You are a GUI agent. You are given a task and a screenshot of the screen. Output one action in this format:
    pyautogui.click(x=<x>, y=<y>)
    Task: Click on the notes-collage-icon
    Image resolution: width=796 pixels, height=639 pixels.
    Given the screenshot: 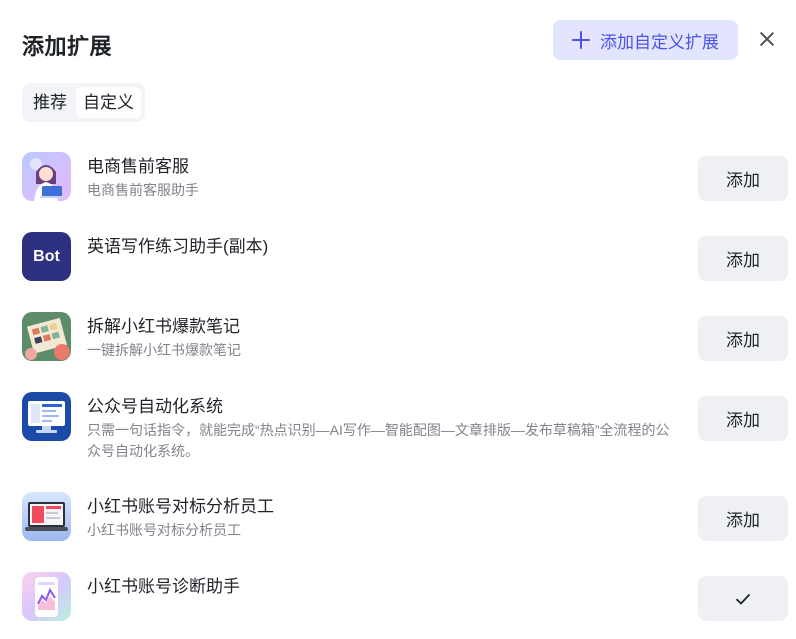 What is the action you would take?
    pyautogui.click(x=46, y=336)
    